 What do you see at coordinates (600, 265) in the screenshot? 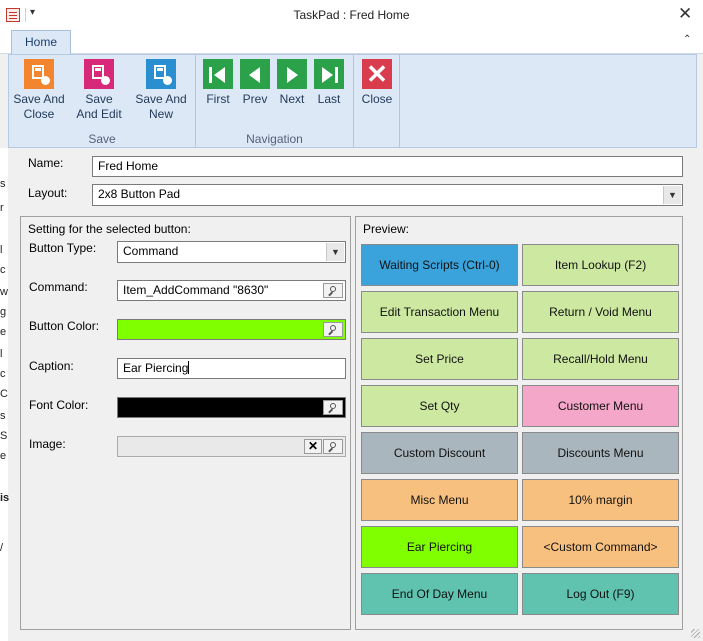
I see `pad-button: Item Lookup (F2)` at bounding box center [600, 265].